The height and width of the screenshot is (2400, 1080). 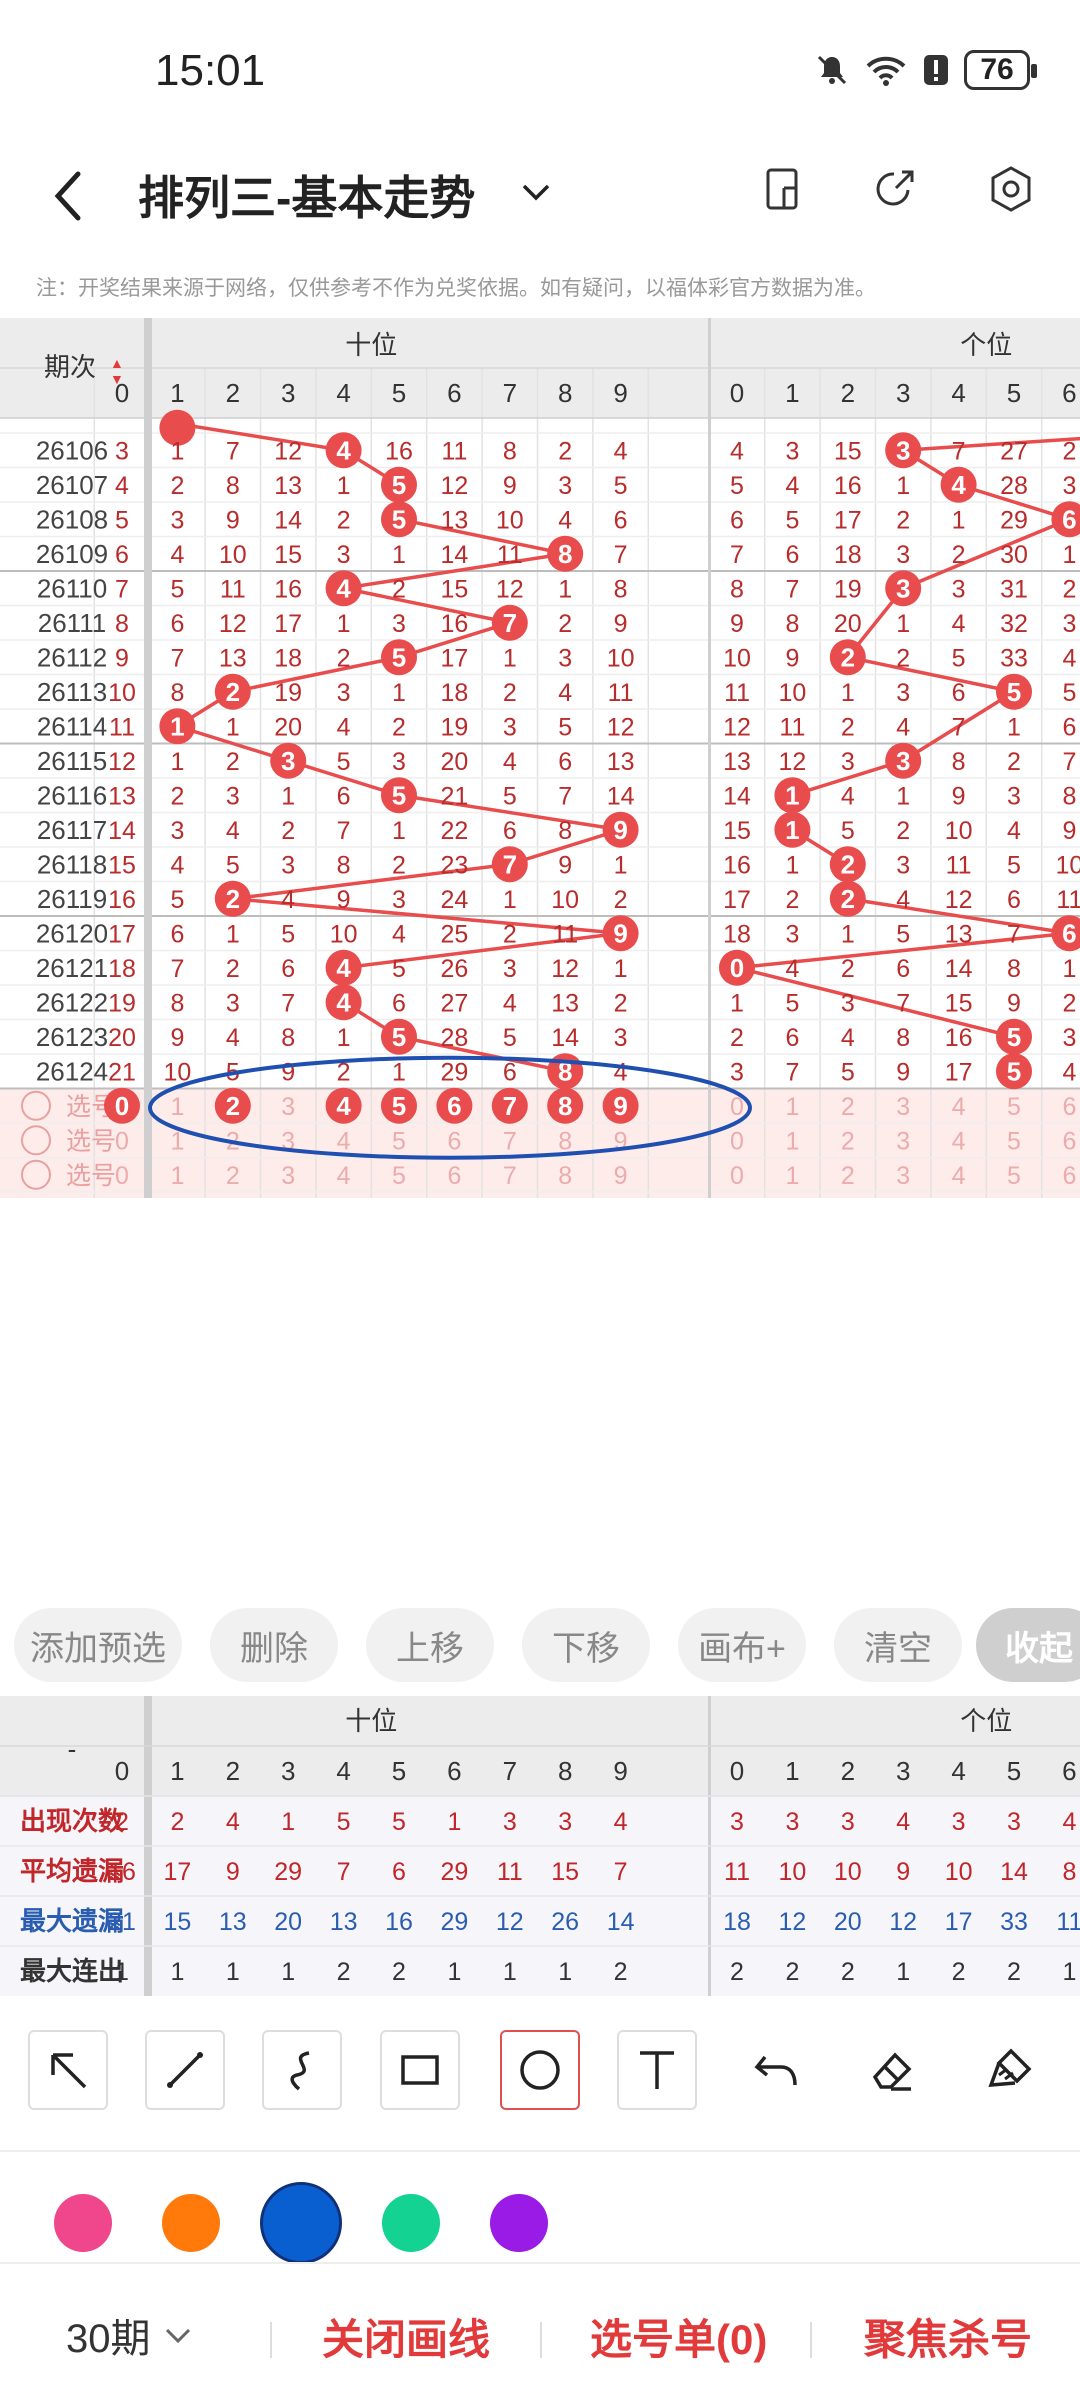 I want to click on omission-cell: 7, so click(x=288, y=1003).